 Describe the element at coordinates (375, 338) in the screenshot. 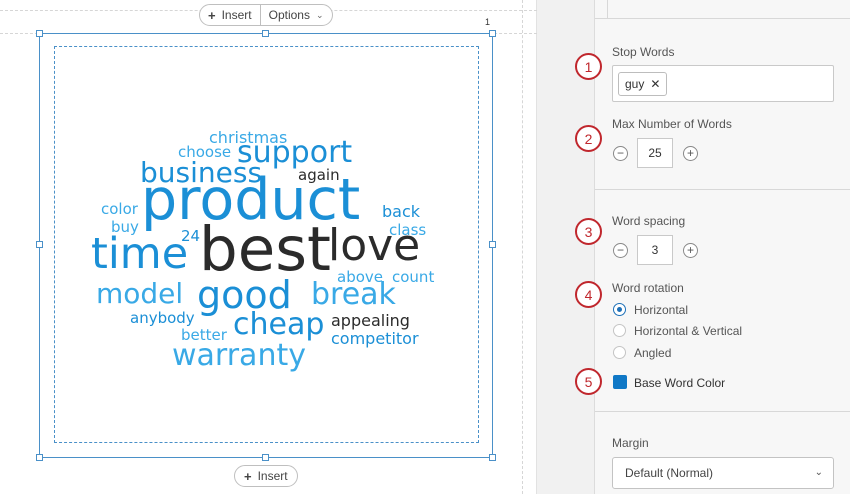

I see `word-competitor: competitor` at that location.